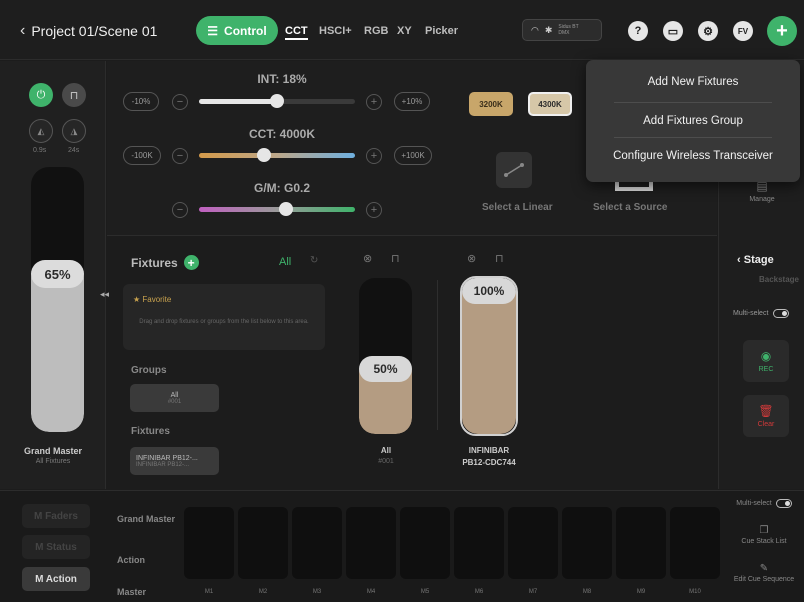 The width and height of the screenshot is (804, 602). Describe the element at coordinates (781, 313) in the screenshot. I see `toggle-icon` at that location.